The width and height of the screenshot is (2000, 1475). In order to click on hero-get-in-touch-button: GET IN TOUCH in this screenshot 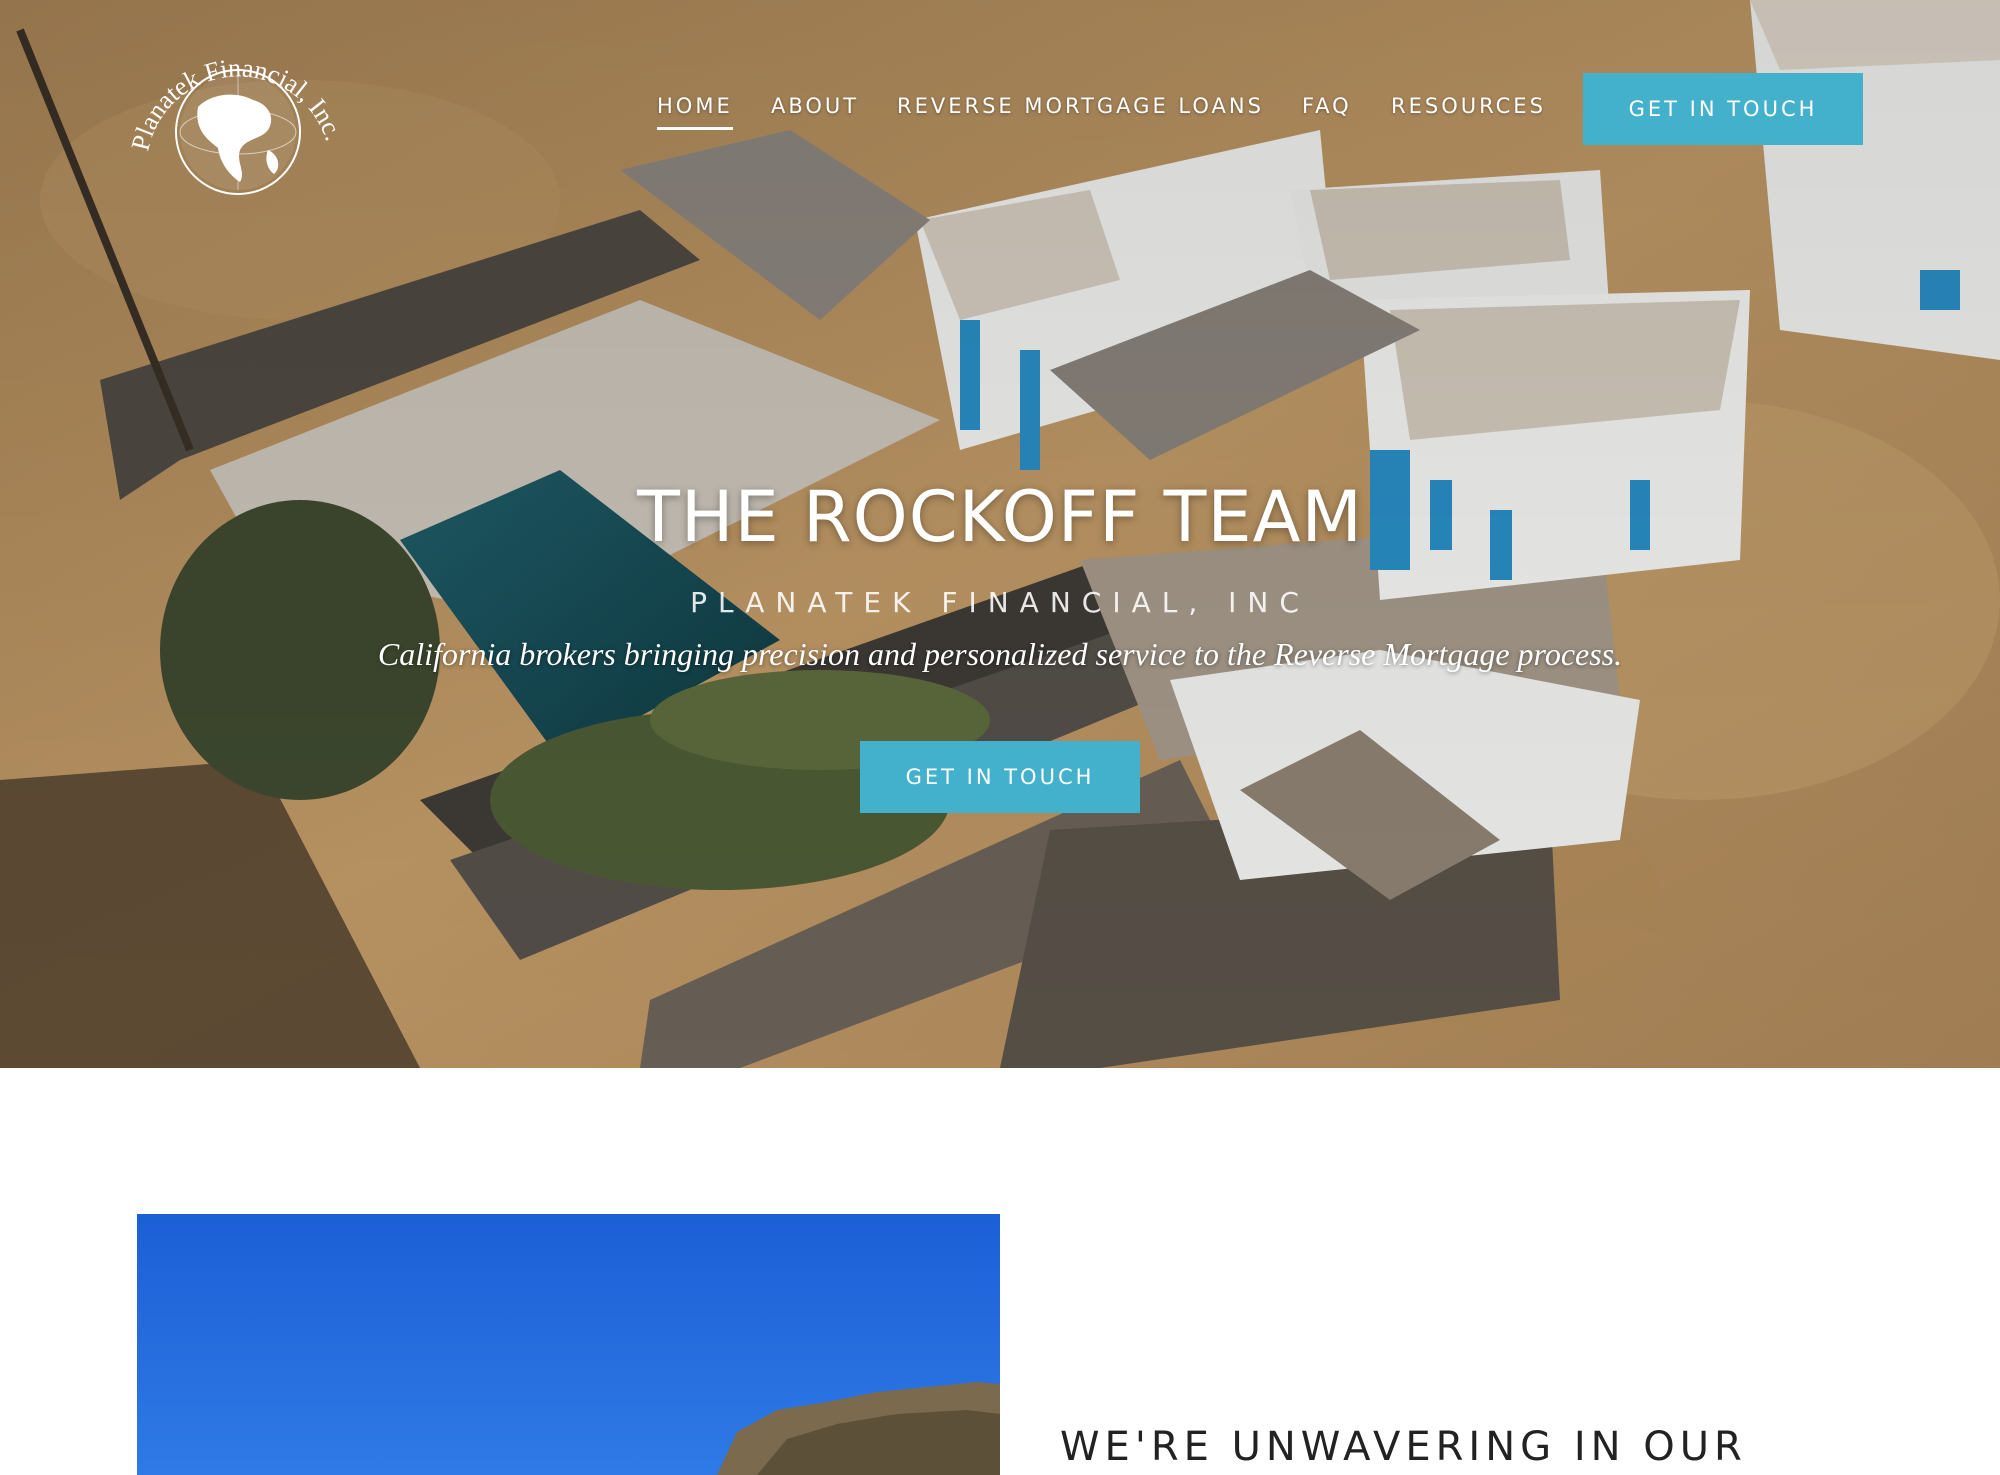, I will do `click(1000, 777)`.